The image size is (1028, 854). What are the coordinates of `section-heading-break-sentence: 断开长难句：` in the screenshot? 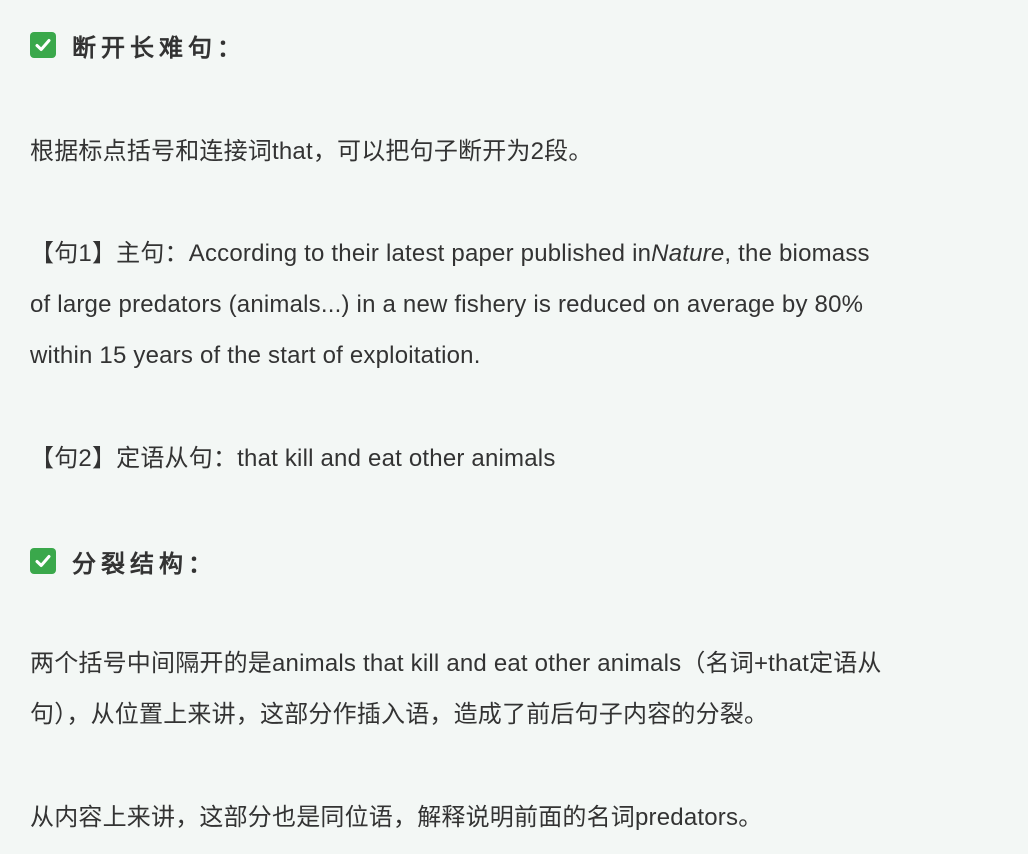 It's located at (138, 46).